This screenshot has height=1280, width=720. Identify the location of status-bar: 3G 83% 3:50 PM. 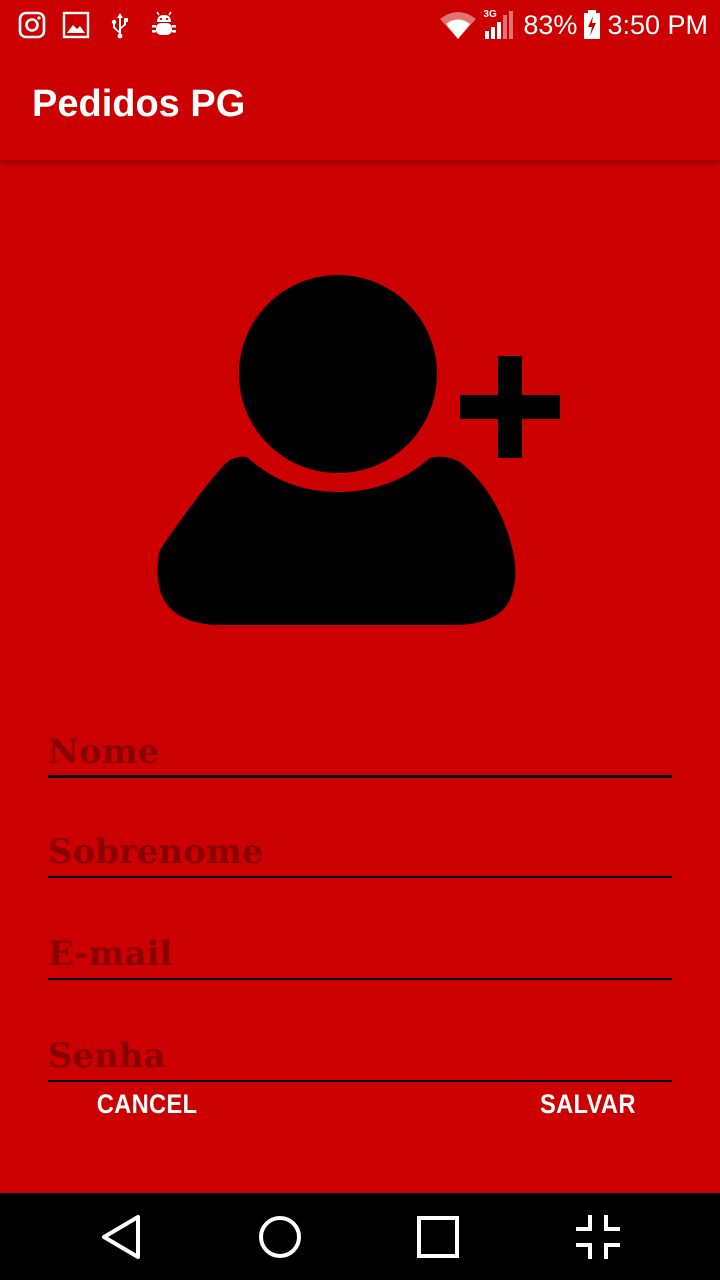
(360, 25).